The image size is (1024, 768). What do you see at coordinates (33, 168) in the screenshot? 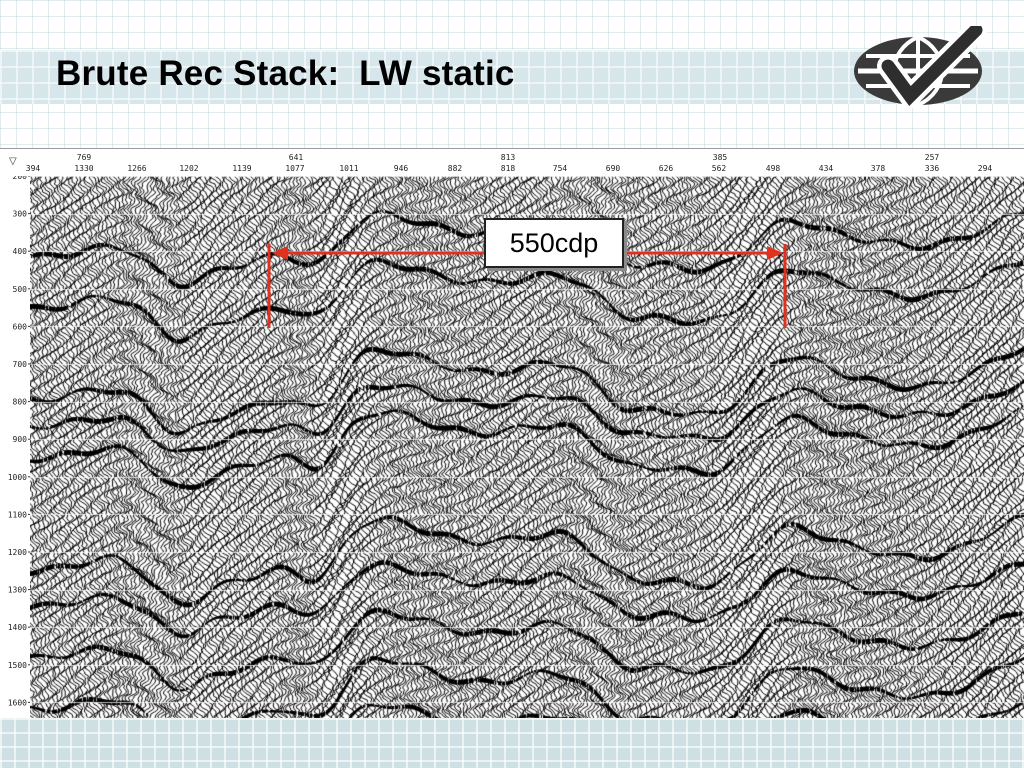
I see `trace-bottom-label: 394` at bounding box center [33, 168].